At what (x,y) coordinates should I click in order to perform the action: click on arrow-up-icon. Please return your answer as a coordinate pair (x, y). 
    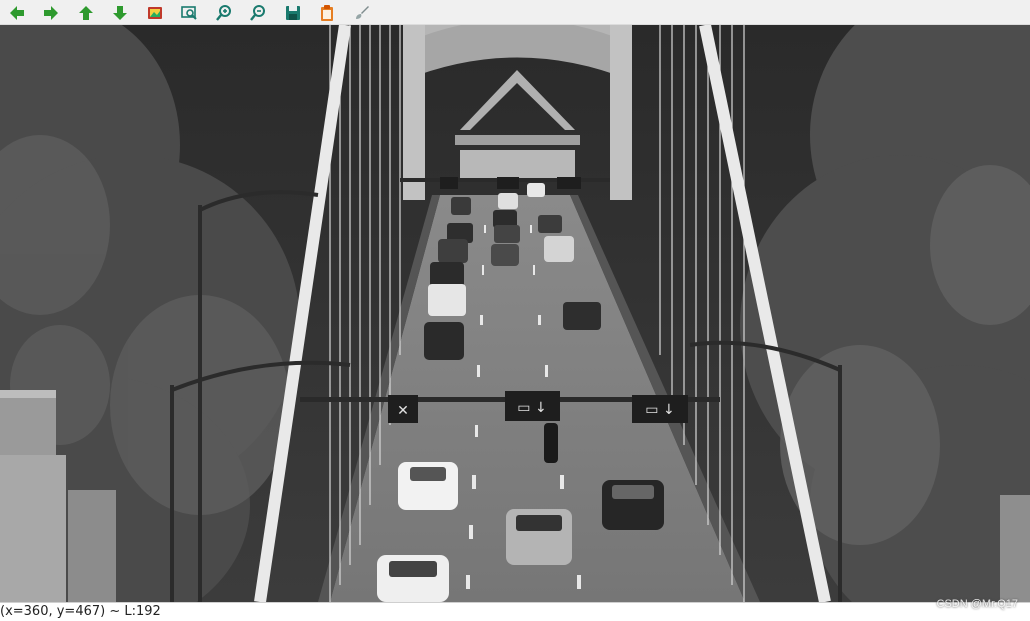
    Looking at the image, I should click on (86, 13).